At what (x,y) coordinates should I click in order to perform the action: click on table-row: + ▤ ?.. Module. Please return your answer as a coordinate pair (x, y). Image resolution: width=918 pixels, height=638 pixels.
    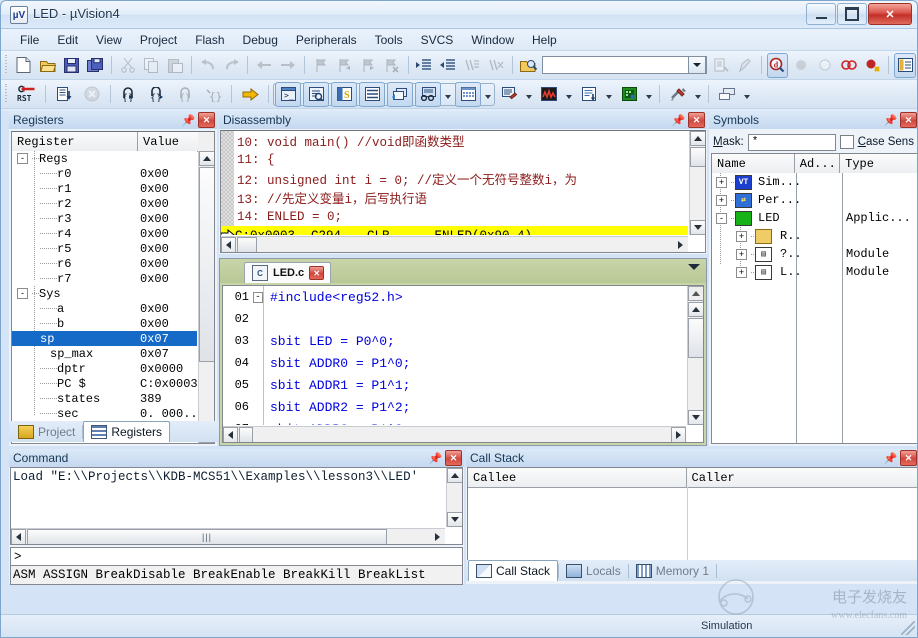
    Looking at the image, I should click on (814, 254).